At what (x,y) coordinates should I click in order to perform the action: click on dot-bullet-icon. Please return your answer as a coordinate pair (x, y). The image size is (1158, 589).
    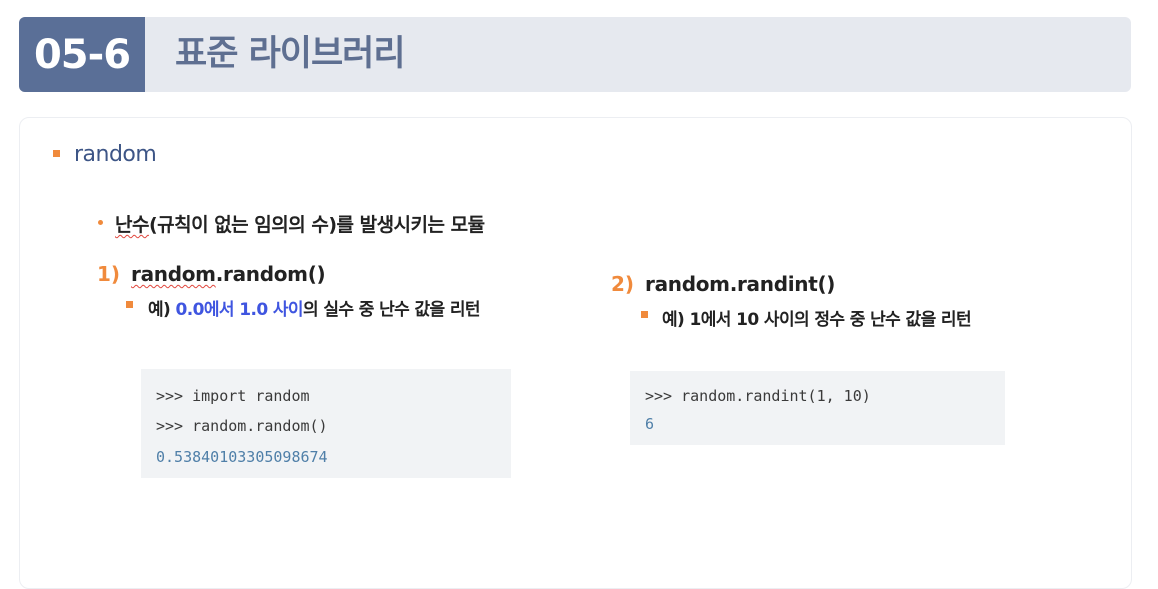
    Looking at the image, I should click on (100, 222).